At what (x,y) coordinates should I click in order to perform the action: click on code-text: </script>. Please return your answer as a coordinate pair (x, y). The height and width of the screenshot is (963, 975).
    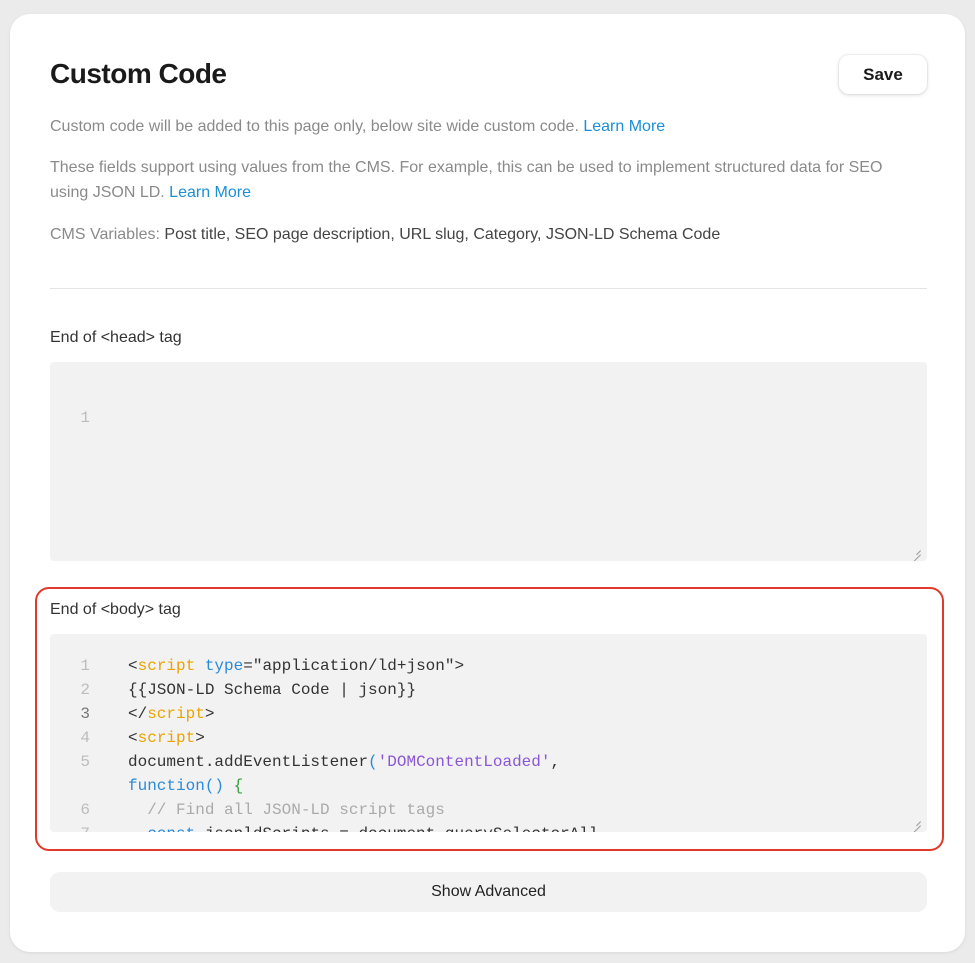
    Looking at the image, I should click on (171, 714).